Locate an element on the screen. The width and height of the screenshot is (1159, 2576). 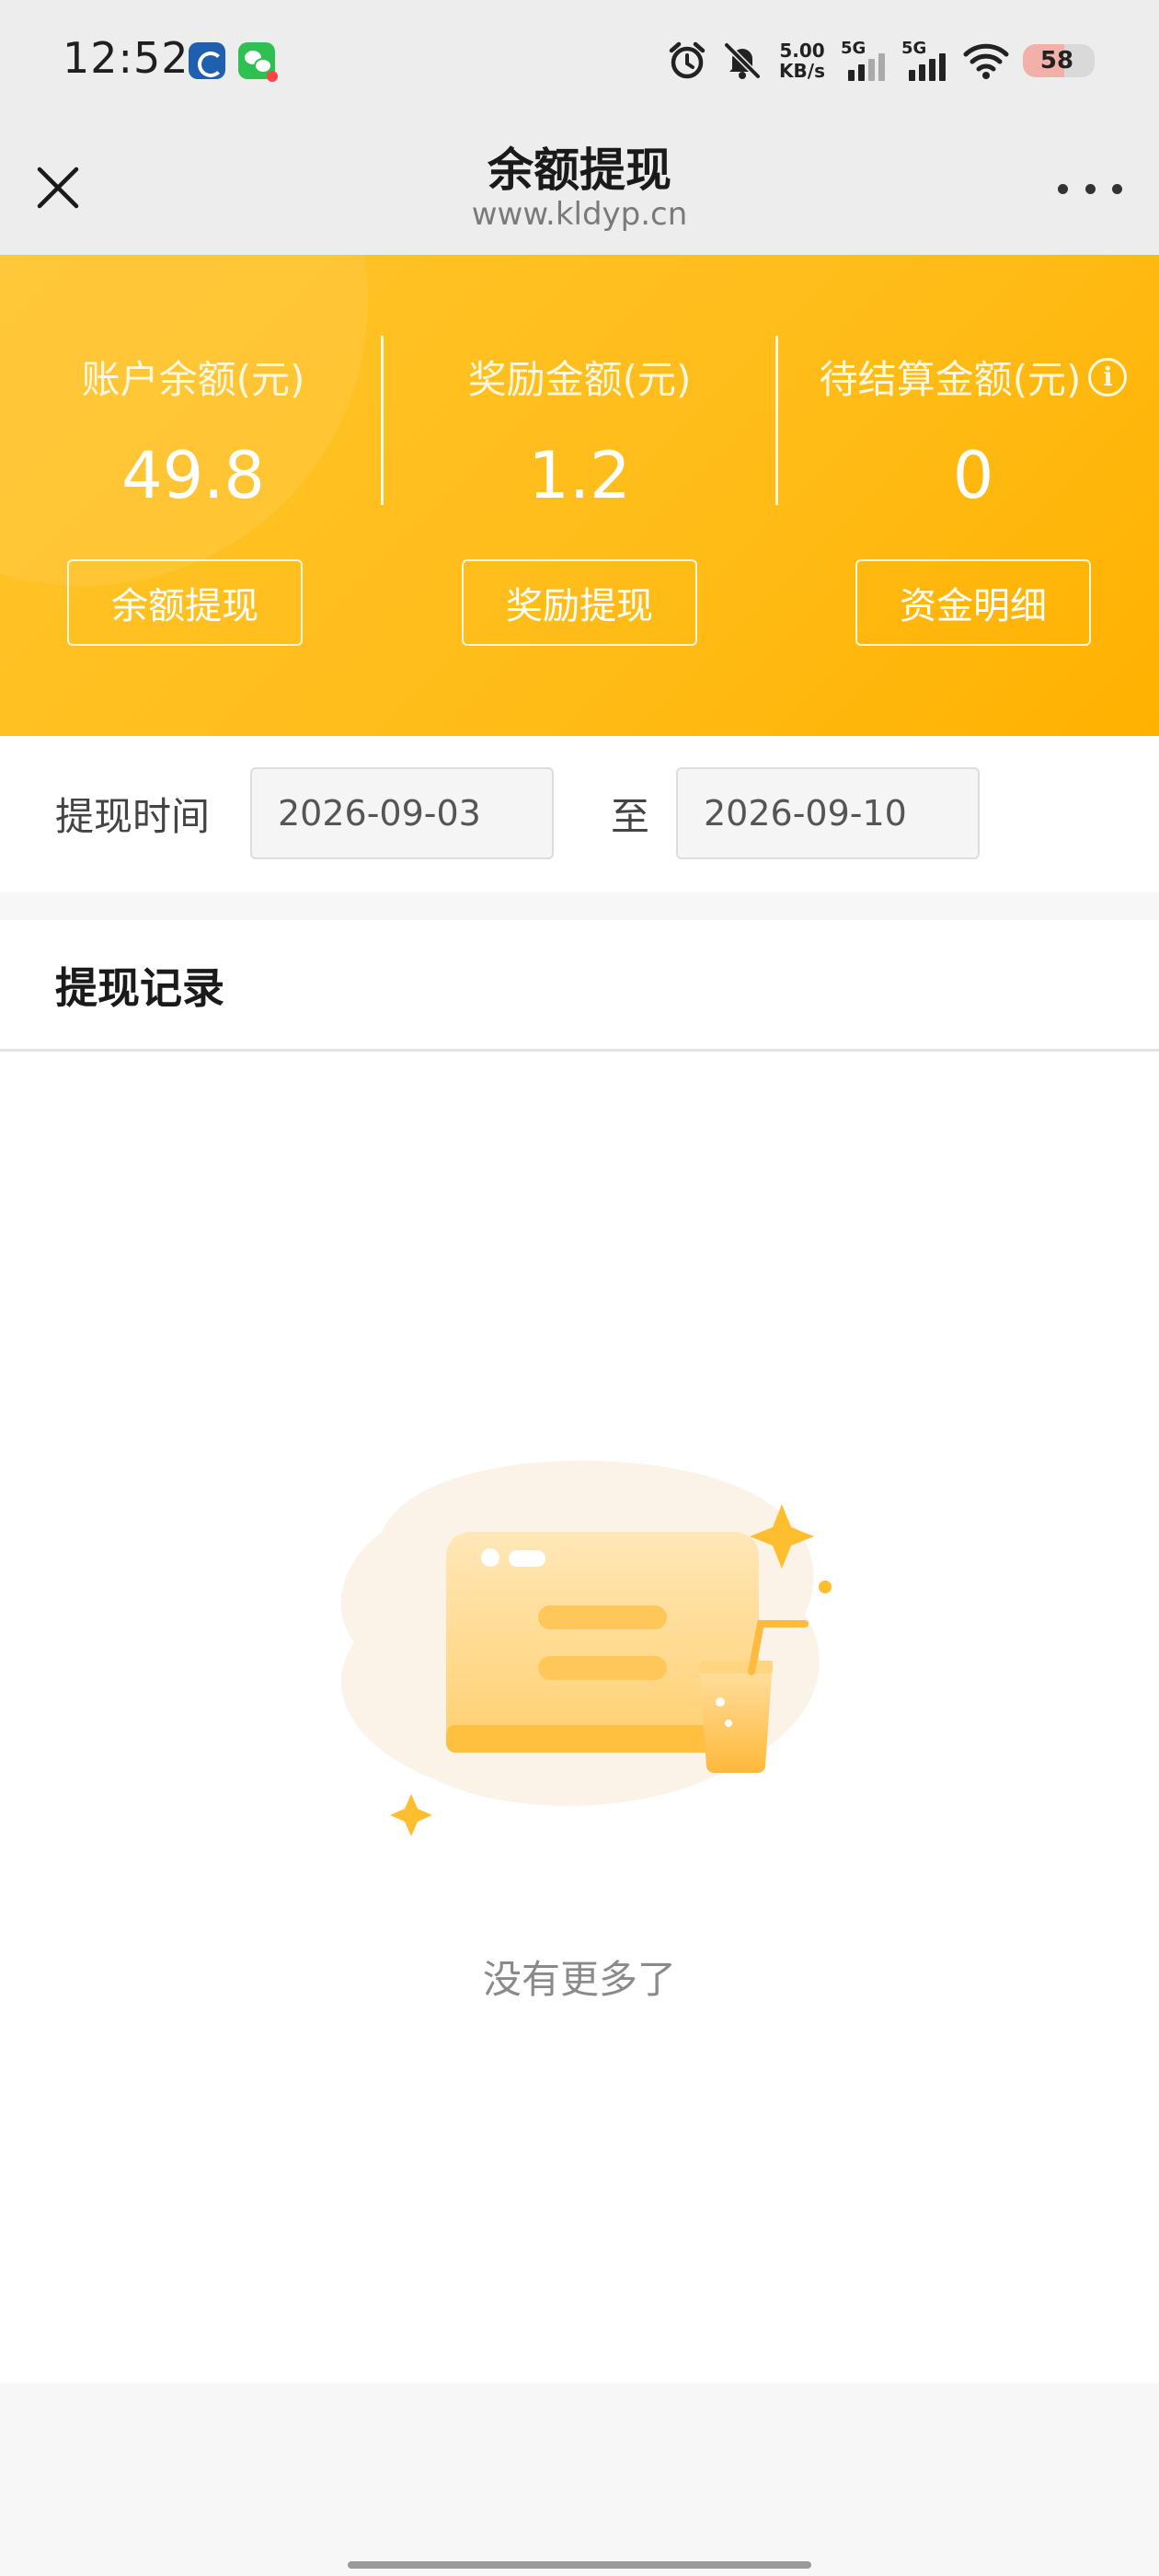
reward-amount-stat: 奖励金额(元) 1.2 is located at coordinates (579, 431).